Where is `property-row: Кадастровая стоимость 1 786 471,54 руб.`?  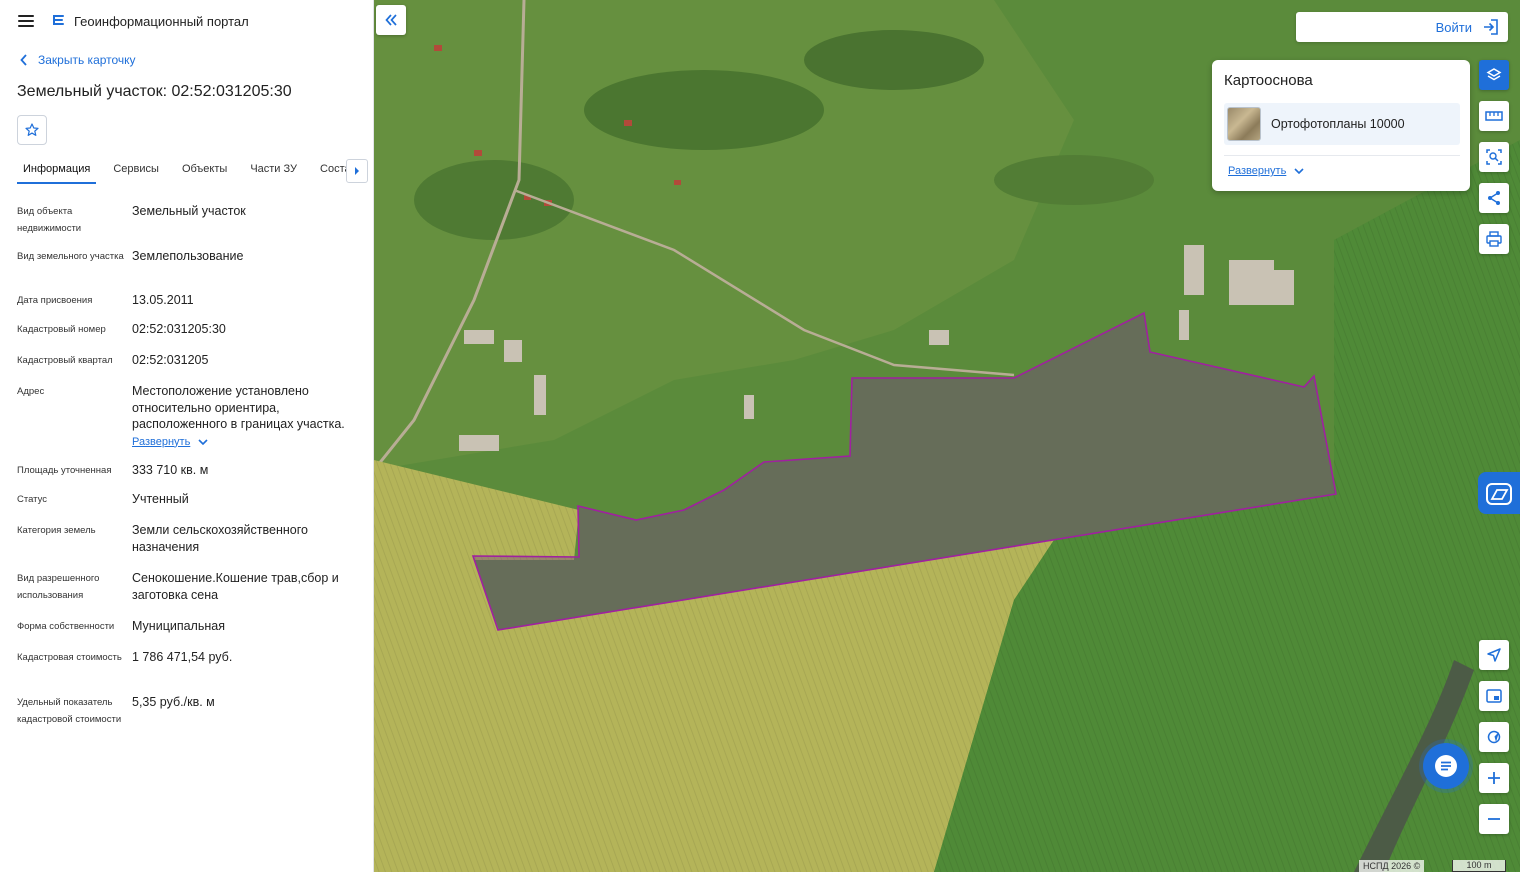 property-row: Кадастровая стоимость 1 786 471,54 руб. is located at coordinates (189, 658).